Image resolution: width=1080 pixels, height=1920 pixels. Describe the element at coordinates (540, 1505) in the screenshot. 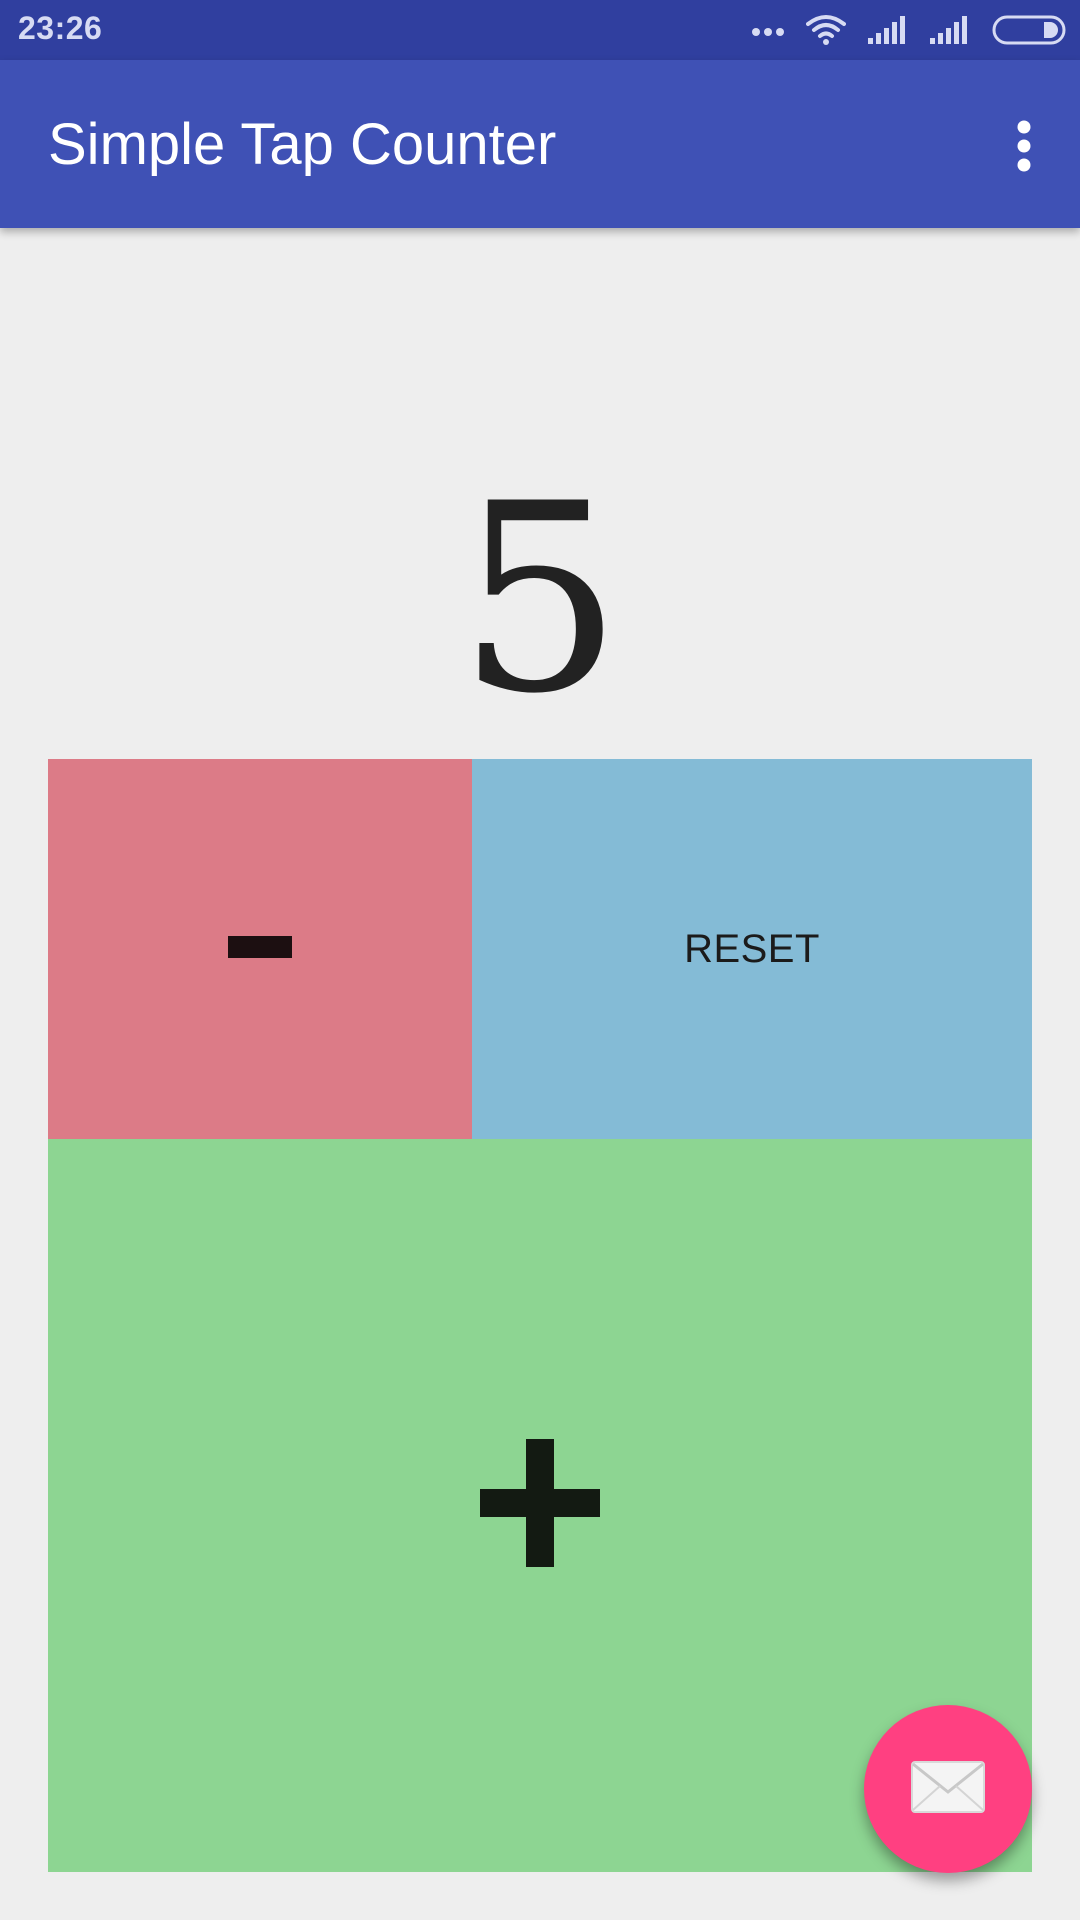

I see `plus-icon` at that location.